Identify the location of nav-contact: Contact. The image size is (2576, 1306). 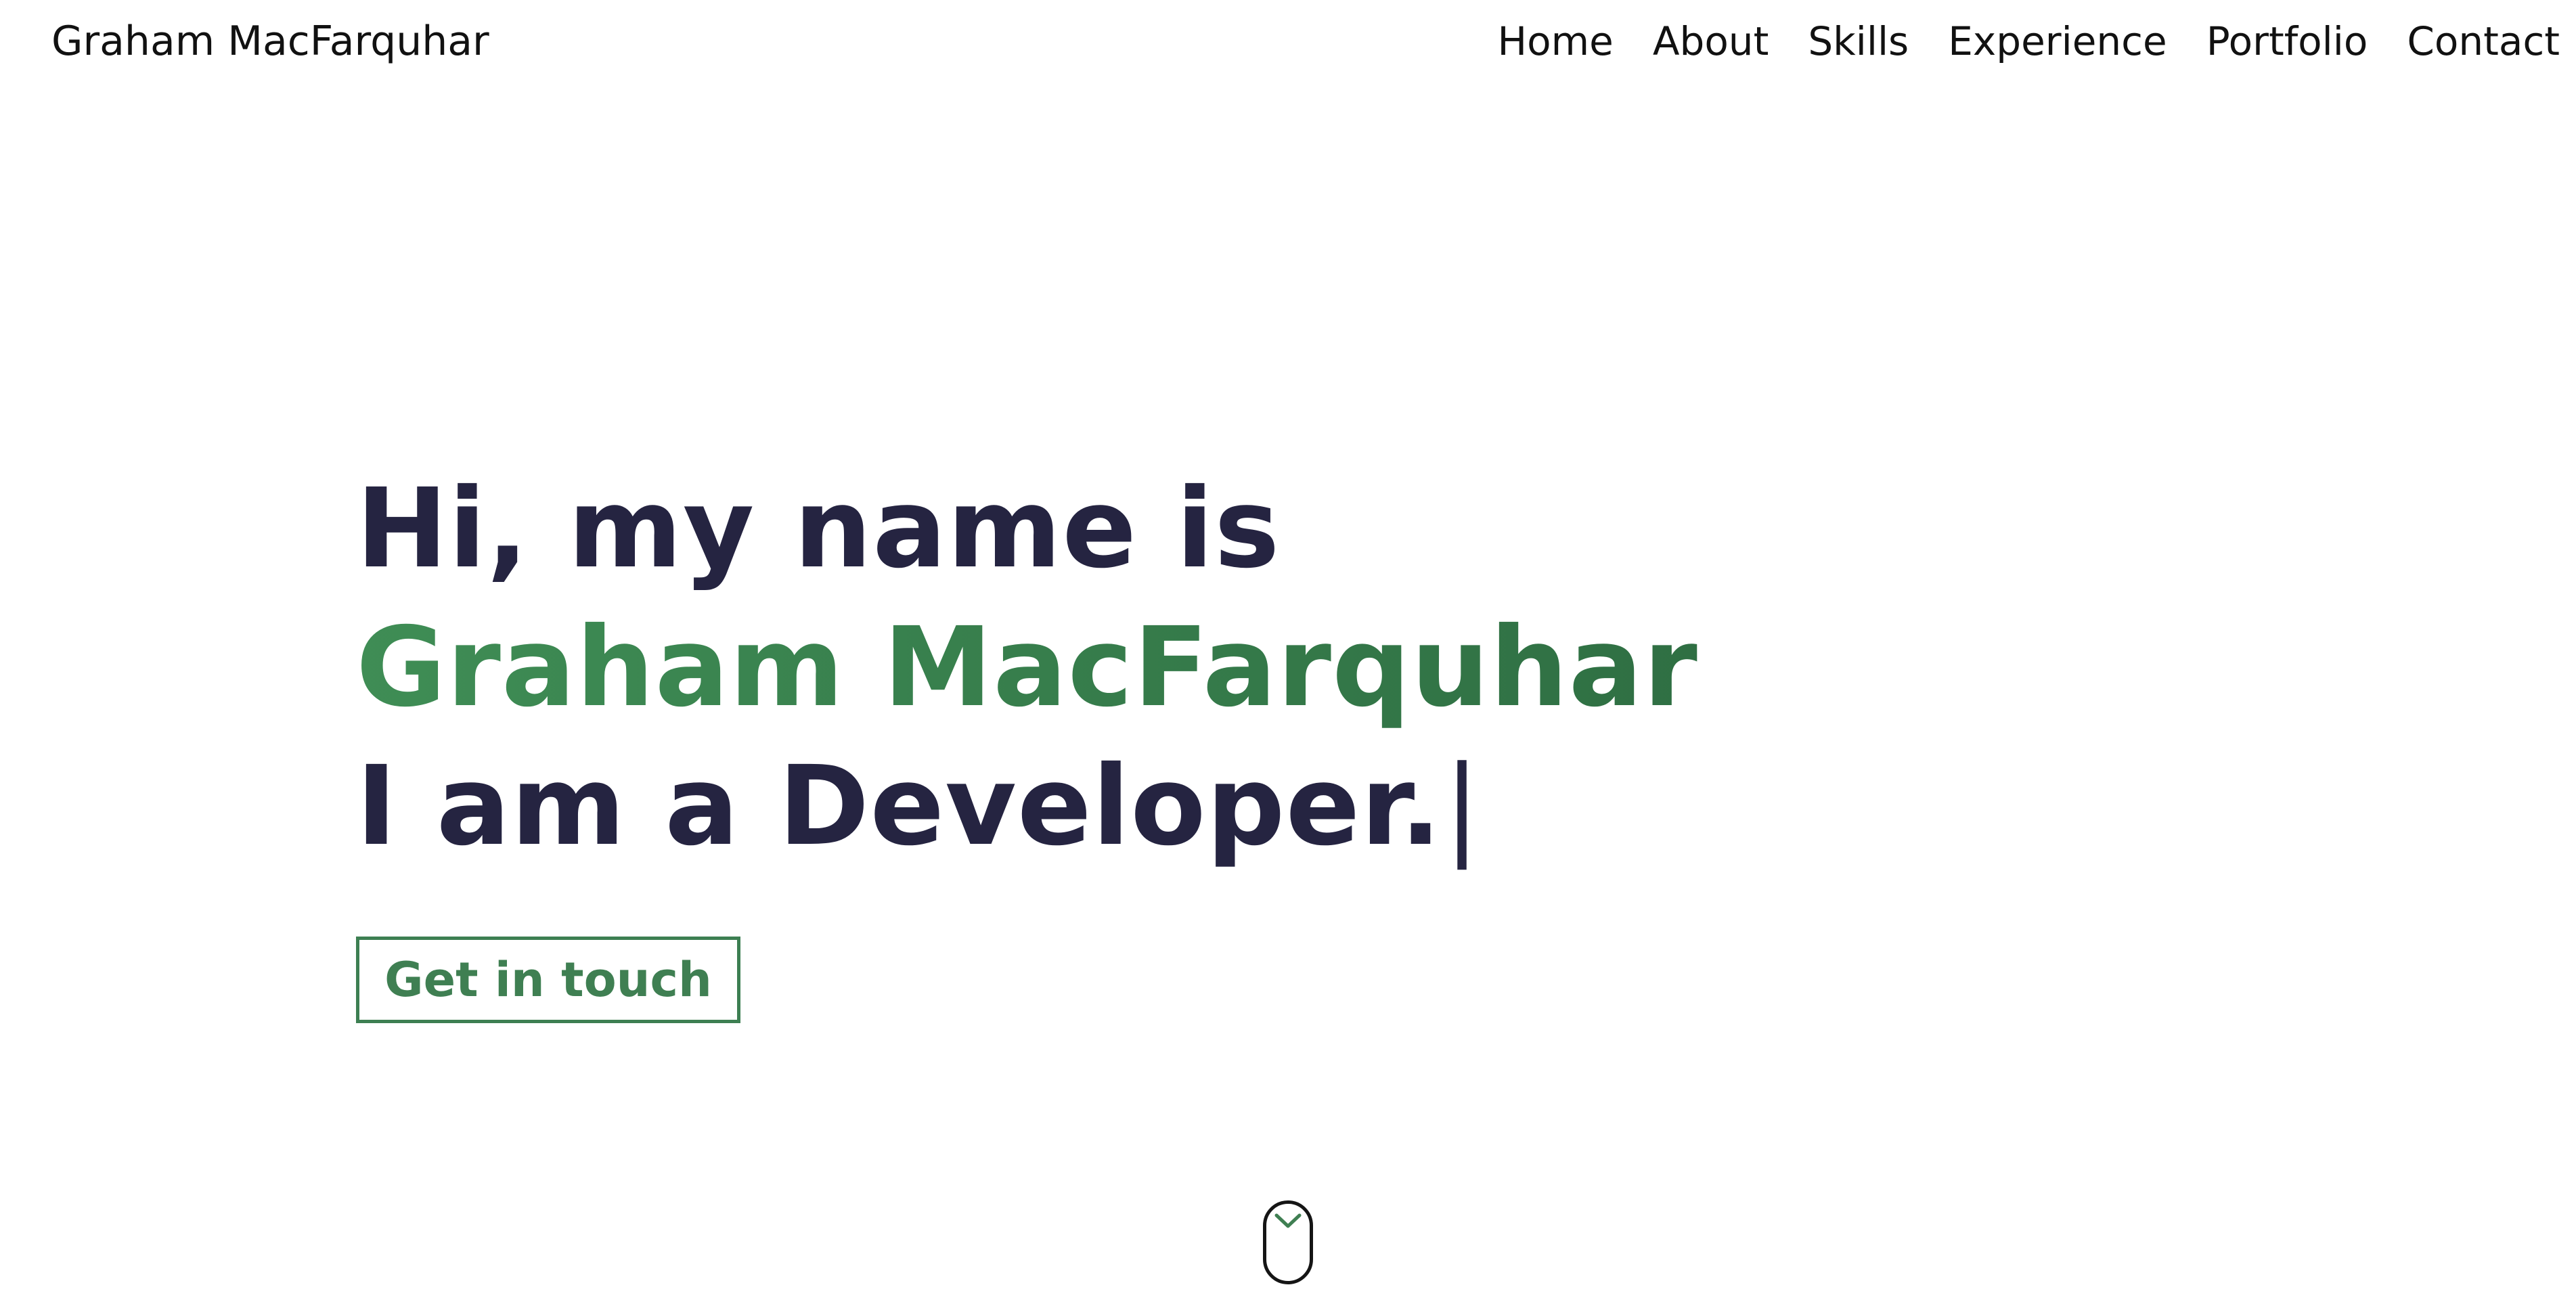
(2483, 41).